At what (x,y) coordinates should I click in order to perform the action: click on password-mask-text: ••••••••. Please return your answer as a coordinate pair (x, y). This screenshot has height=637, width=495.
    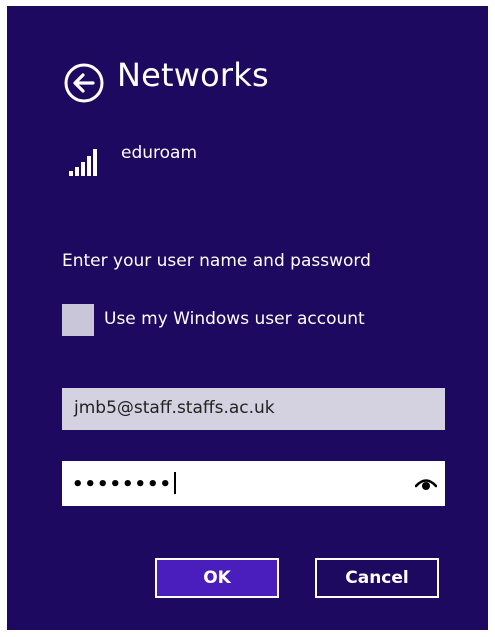
    Looking at the image, I should click on (122, 484).